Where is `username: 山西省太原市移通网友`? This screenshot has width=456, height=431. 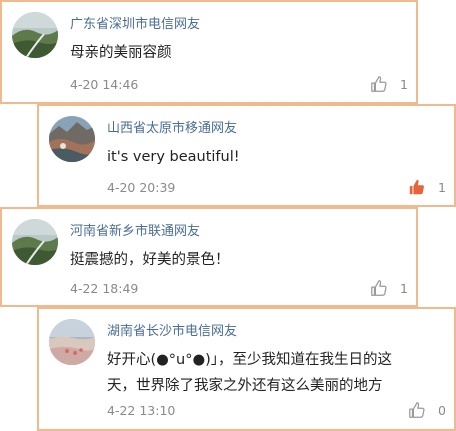
username: 山西省太原市移通网友 is located at coordinates (172, 126).